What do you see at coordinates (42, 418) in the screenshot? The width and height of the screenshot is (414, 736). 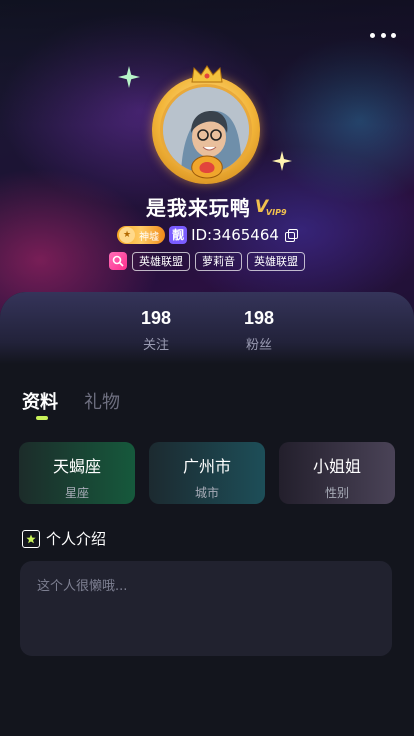 I see `tab-indicator` at bounding box center [42, 418].